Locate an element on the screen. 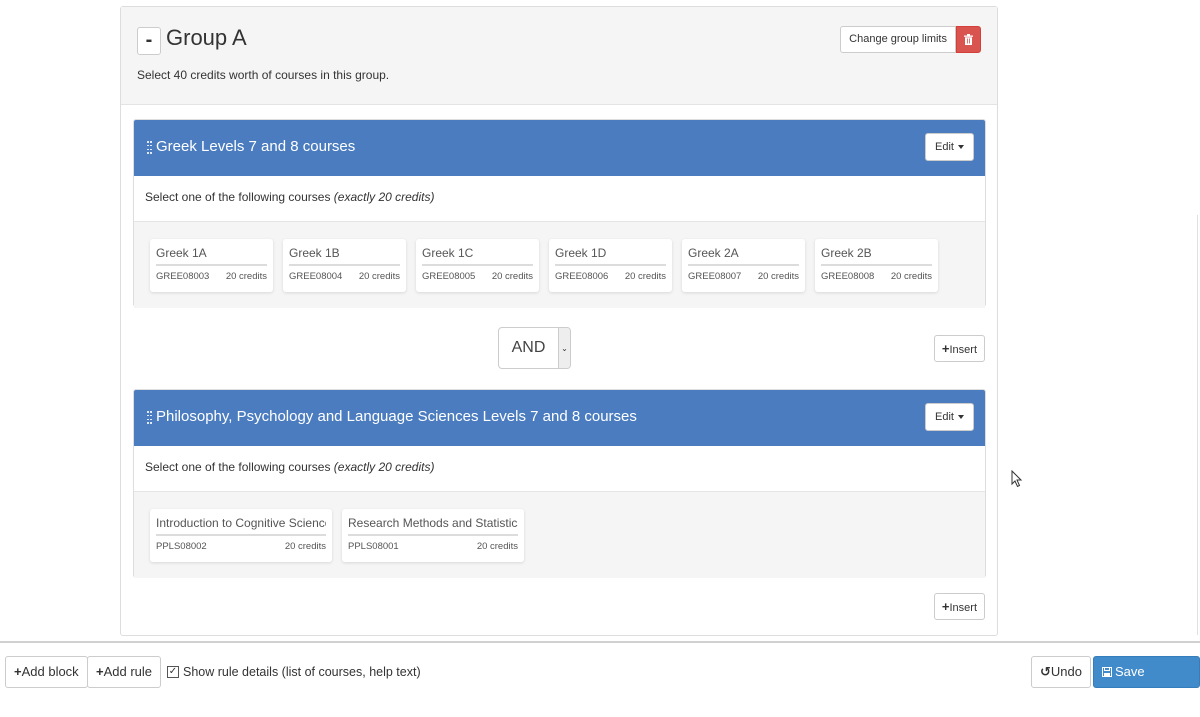 The width and height of the screenshot is (1200, 717). scroll-divider is located at coordinates (1197, 425).